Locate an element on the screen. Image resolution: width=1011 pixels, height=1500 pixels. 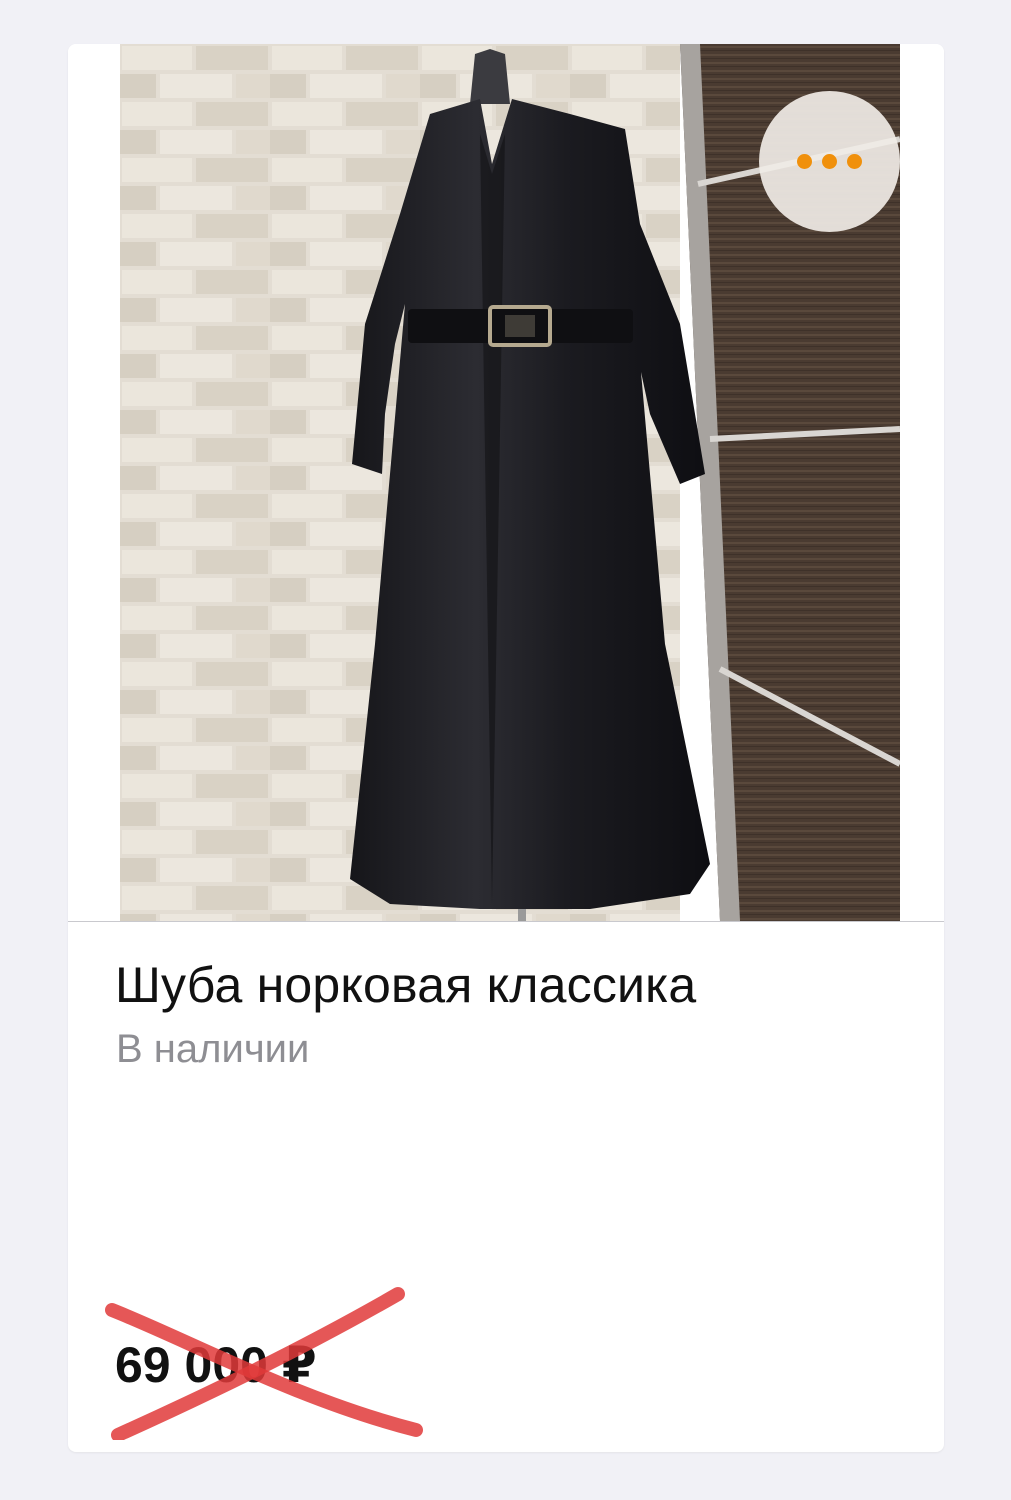
more-options-button is located at coordinates (829, 161).